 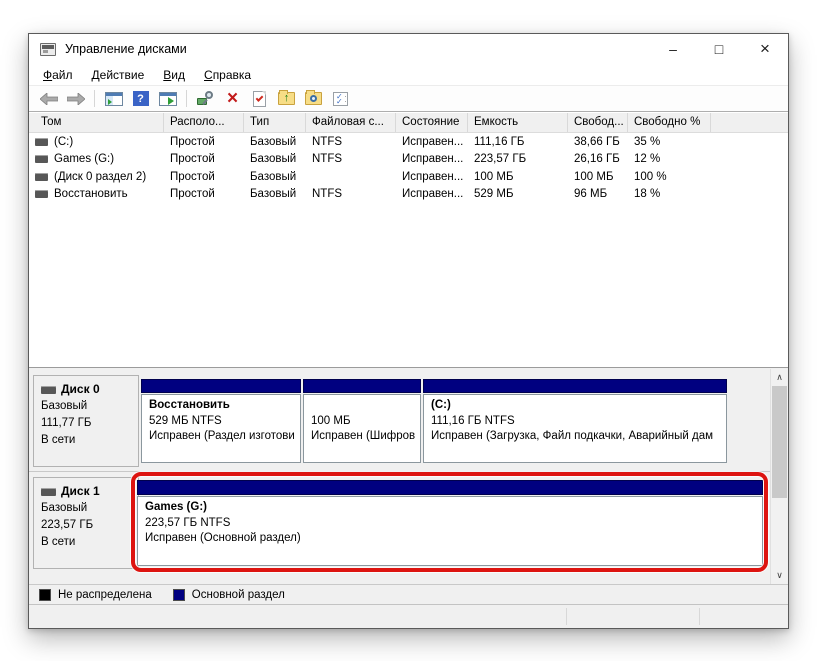 I want to click on disk-name: Диск 1, so click(x=80, y=491).